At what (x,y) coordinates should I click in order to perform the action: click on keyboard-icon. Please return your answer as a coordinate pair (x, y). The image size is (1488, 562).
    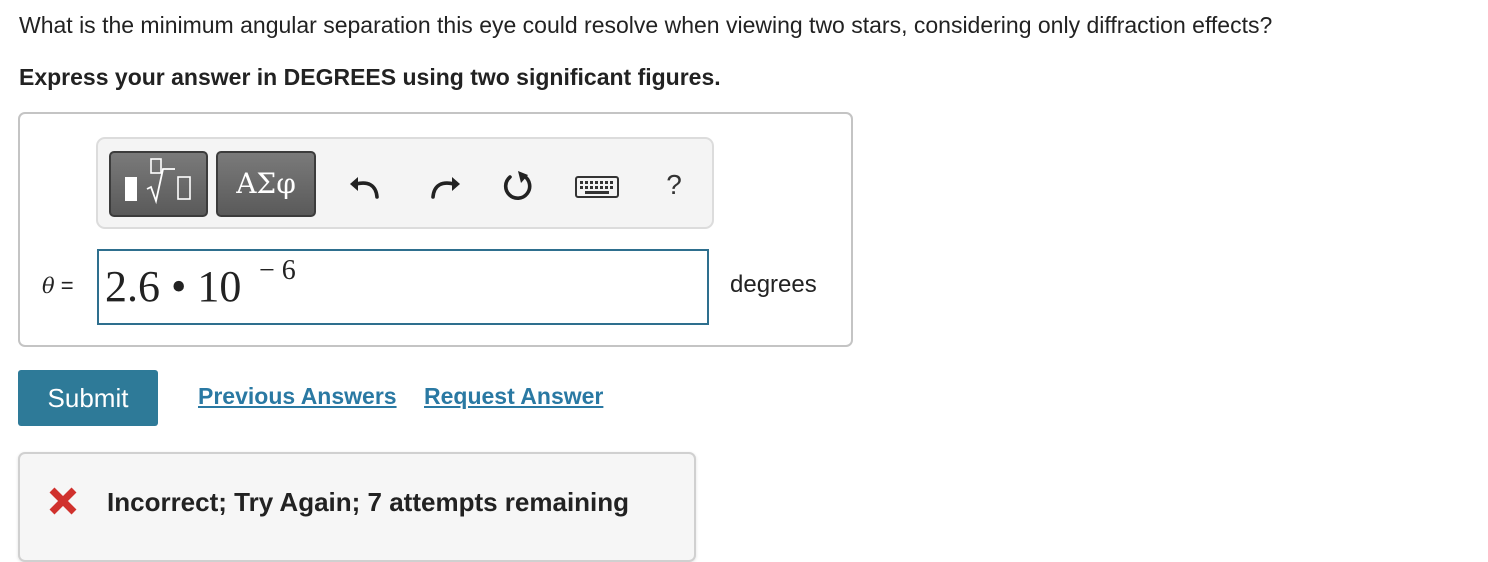
    Looking at the image, I should click on (597, 187).